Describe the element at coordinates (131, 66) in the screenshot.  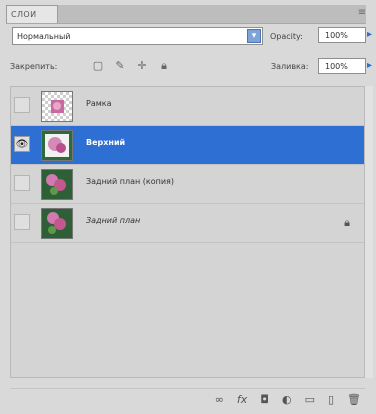
I see `lock-options: ▢ ✎ ✛ 🔒︎` at that location.